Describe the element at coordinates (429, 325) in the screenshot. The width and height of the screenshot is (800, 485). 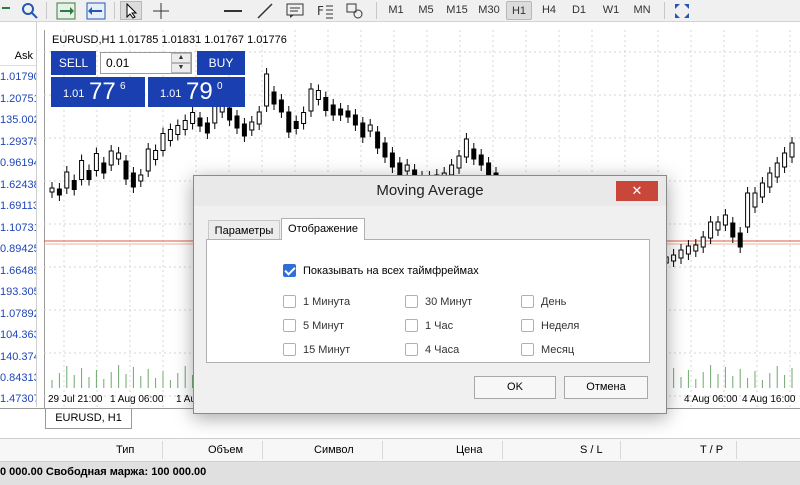
I see `timeframe-checkbox-1hour: 1 Час` at that location.